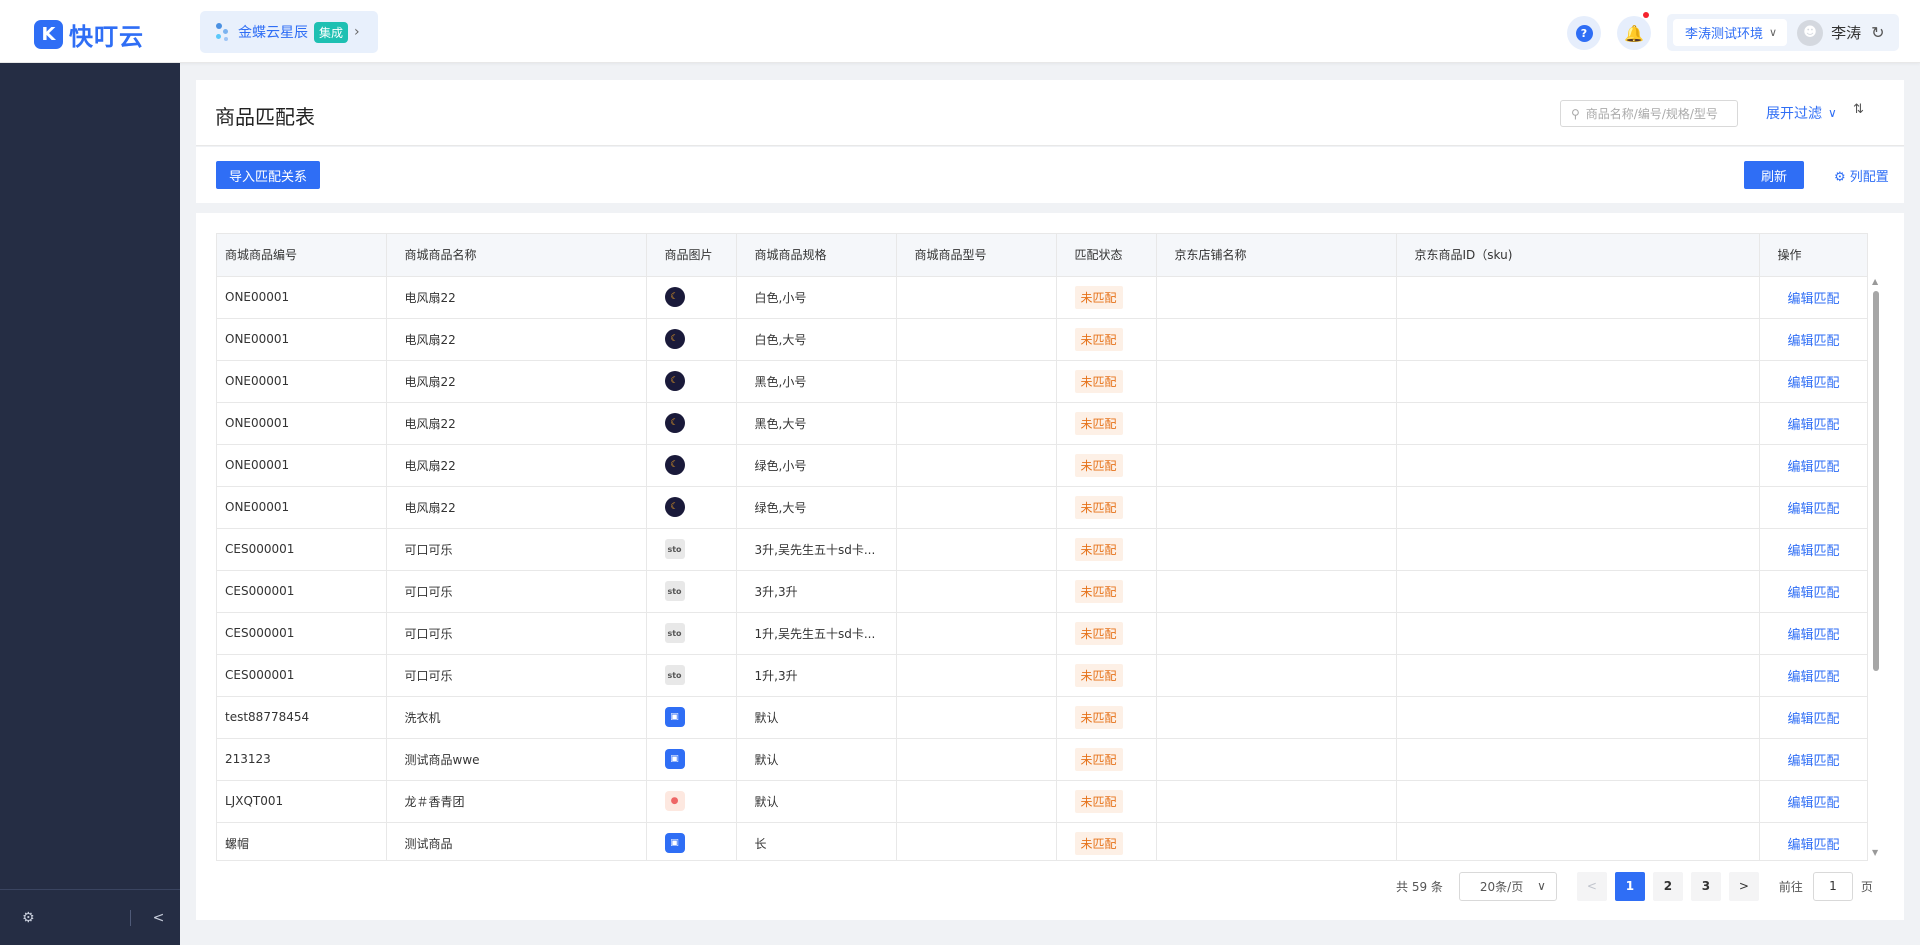 The image size is (1920, 945). What do you see at coordinates (1578, 255) in the screenshot?
I see `column-header: 京东商品ID（sku)` at bounding box center [1578, 255].